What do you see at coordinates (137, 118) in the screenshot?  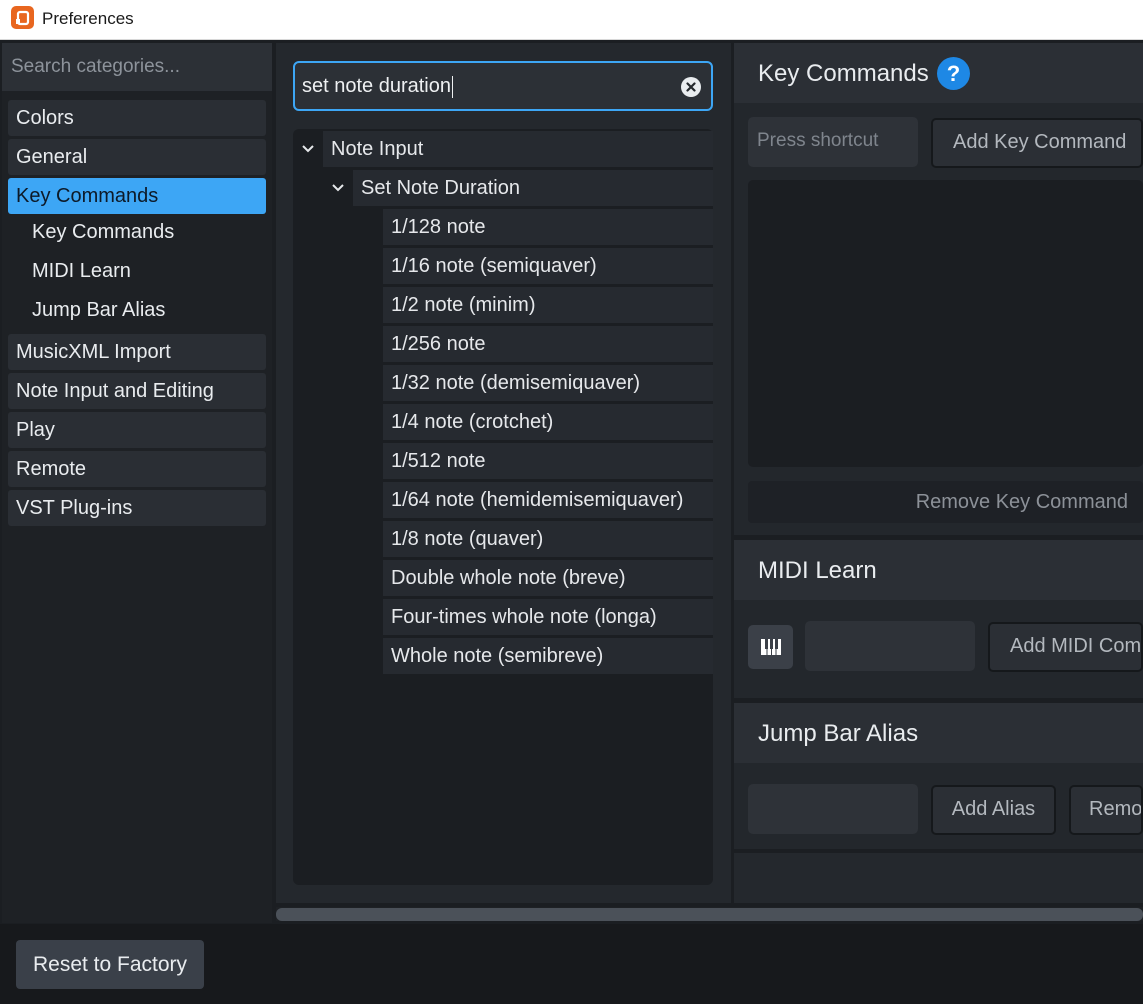 I see `sidebar-item-colors: Colors` at bounding box center [137, 118].